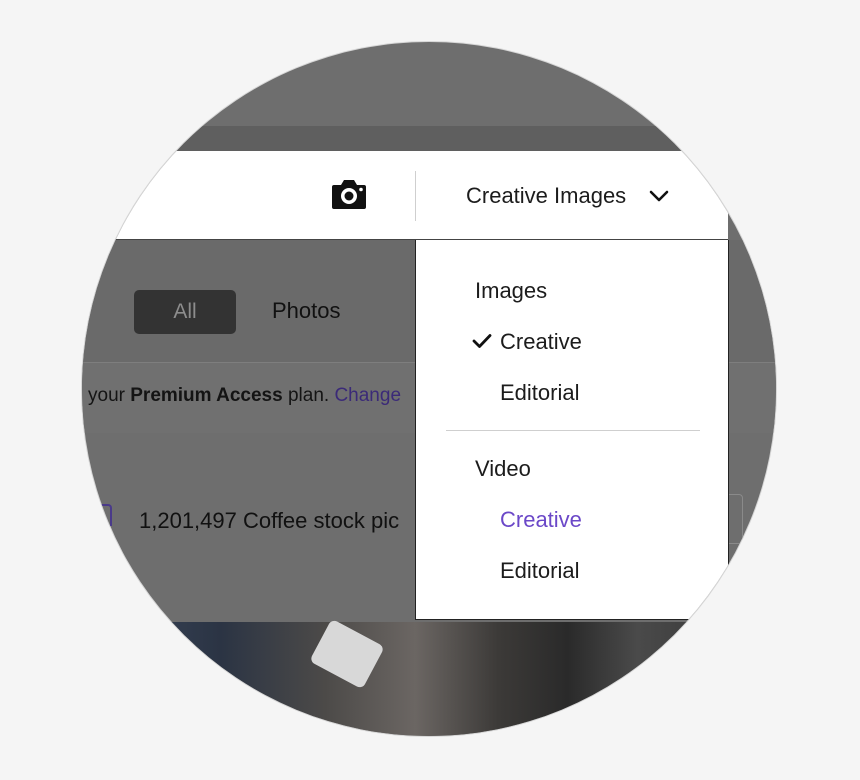 This screenshot has width=860, height=780. What do you see at coordinates (185, 312) in the screenshot?
I see `filter-all-button: All` at bounding box center [185, 312].